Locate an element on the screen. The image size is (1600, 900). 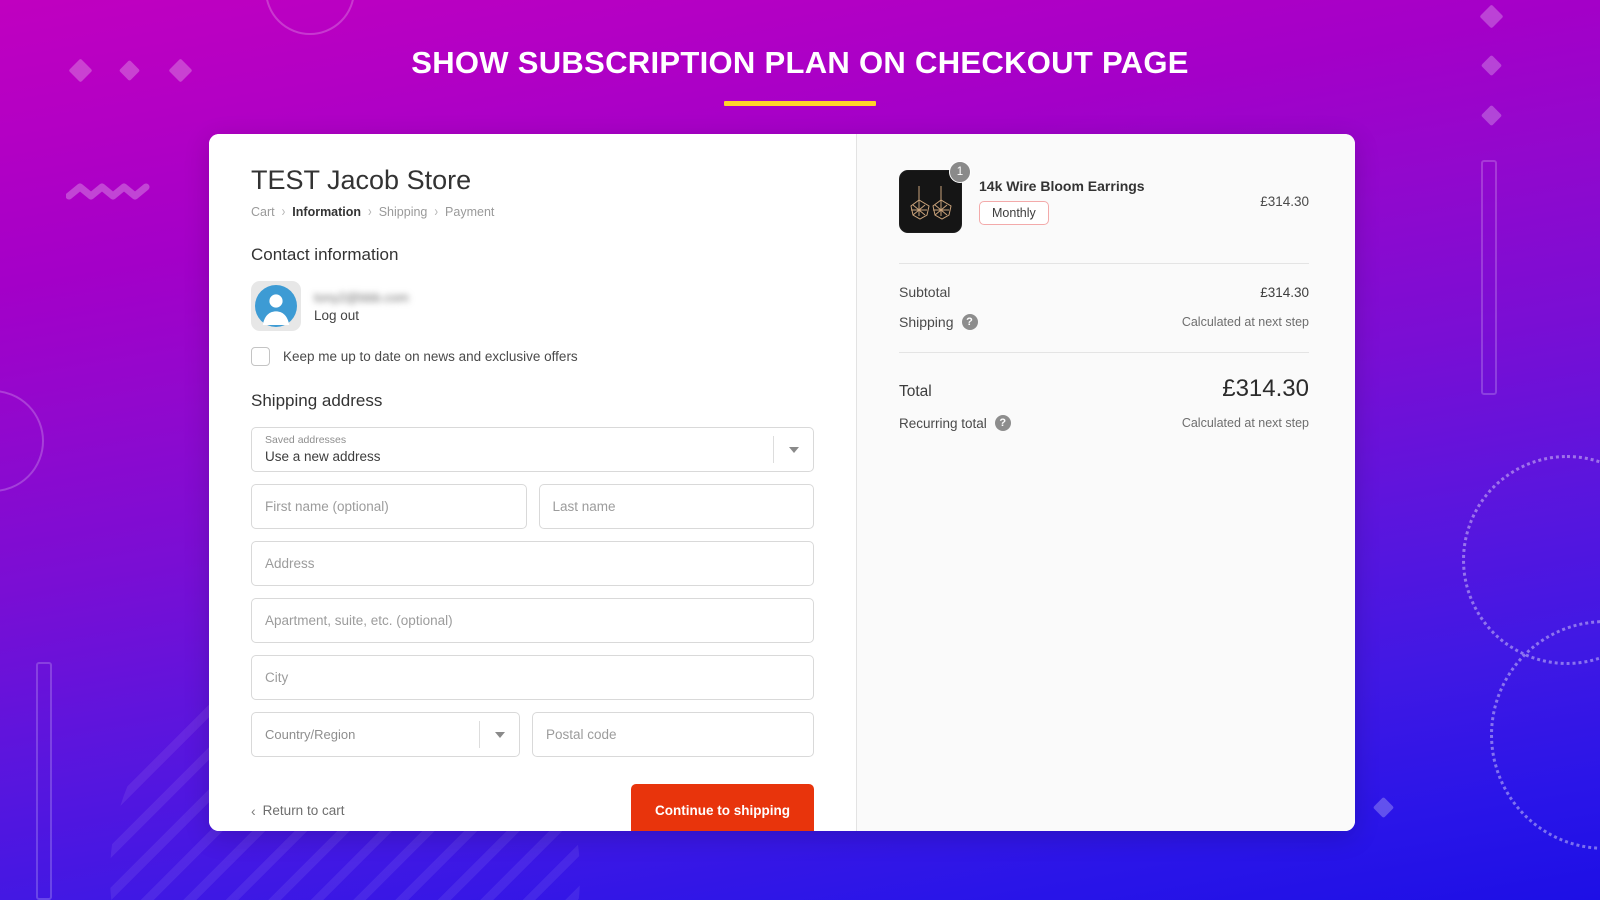
subscription-plan-badge: Monthly is located at coordinates (1014, 213).